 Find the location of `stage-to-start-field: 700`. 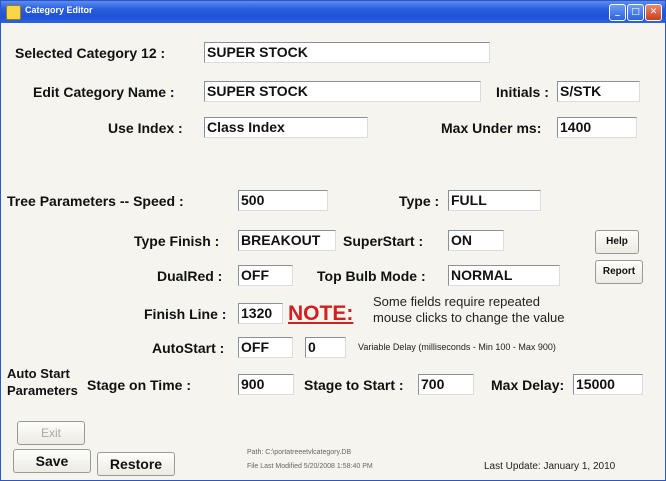

stage-to-start-field: 700 is located at coordinates (446, 384).